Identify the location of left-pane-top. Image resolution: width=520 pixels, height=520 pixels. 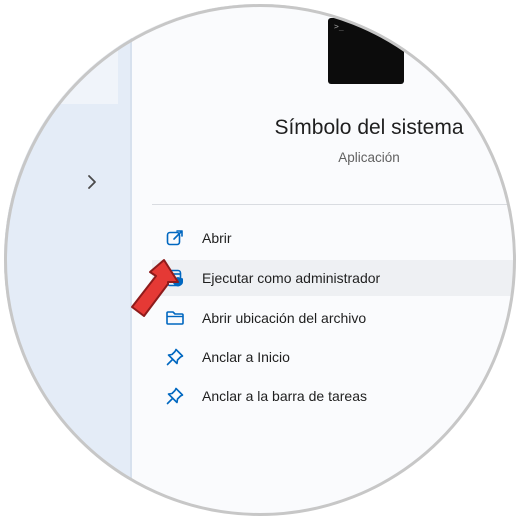
(61, 54).